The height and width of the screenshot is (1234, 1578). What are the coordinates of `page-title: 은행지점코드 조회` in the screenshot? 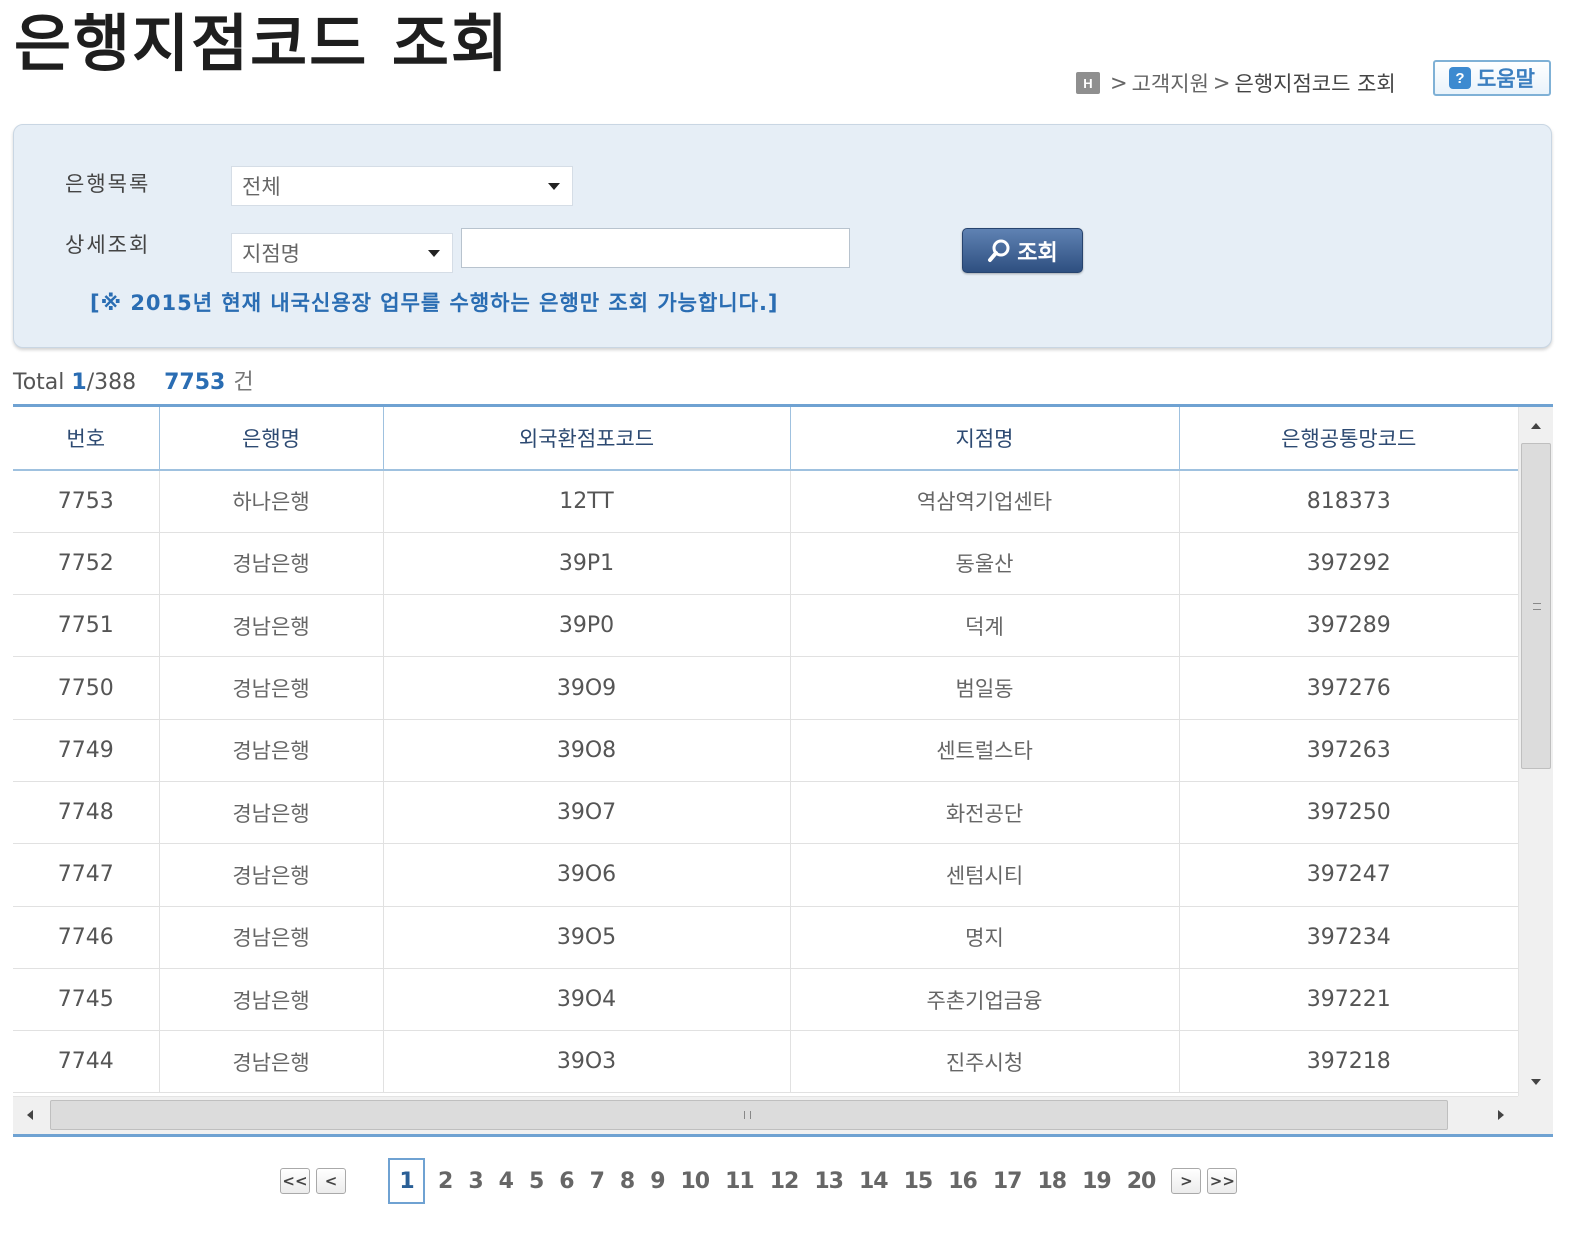 It's located at (262, 43).